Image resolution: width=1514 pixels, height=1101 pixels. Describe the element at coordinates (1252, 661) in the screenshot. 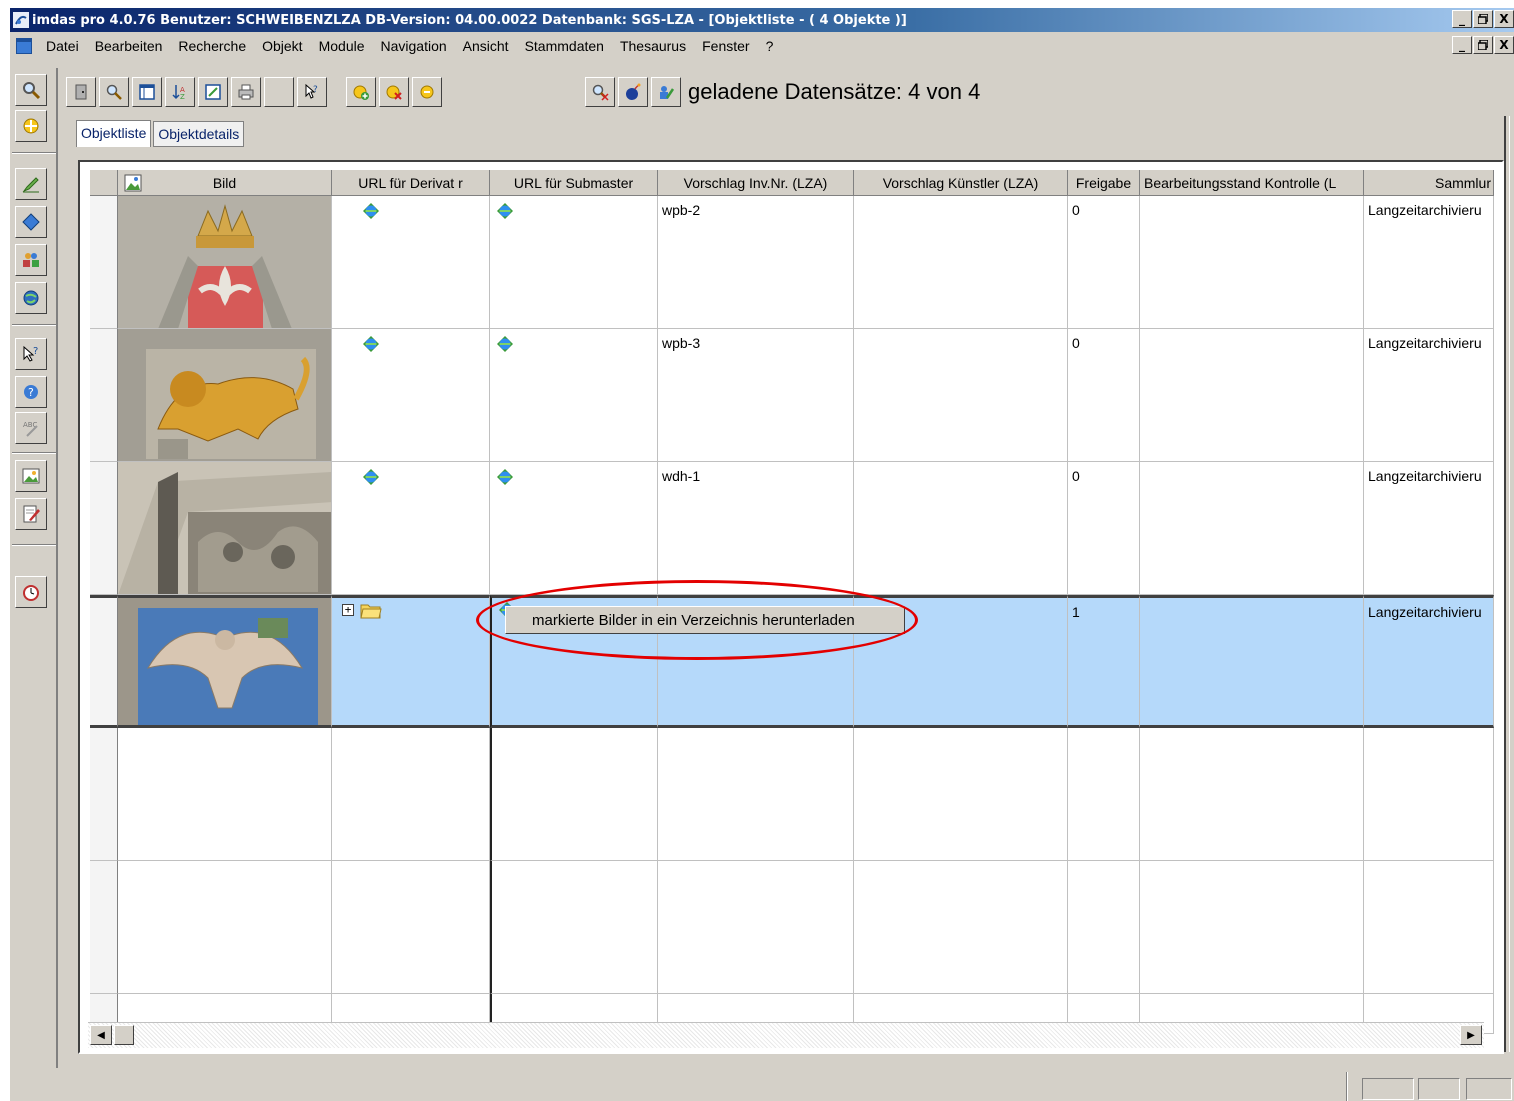

I see `cell-bearbeitungsstand-selected` at that location.